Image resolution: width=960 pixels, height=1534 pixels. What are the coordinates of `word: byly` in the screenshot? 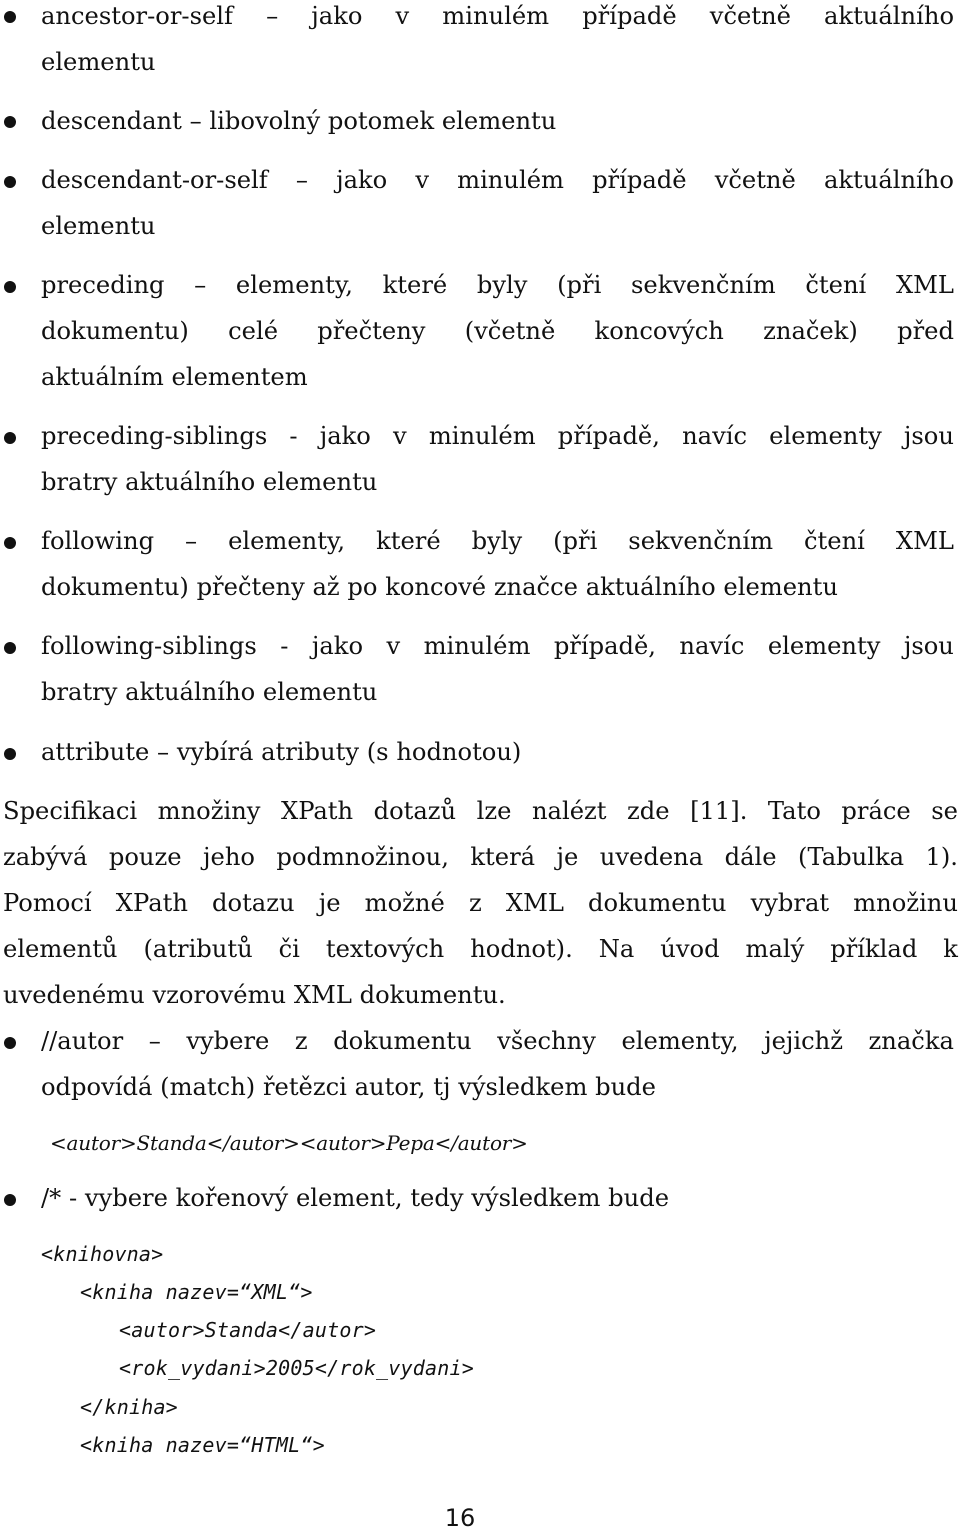 It's located at (502, 285).